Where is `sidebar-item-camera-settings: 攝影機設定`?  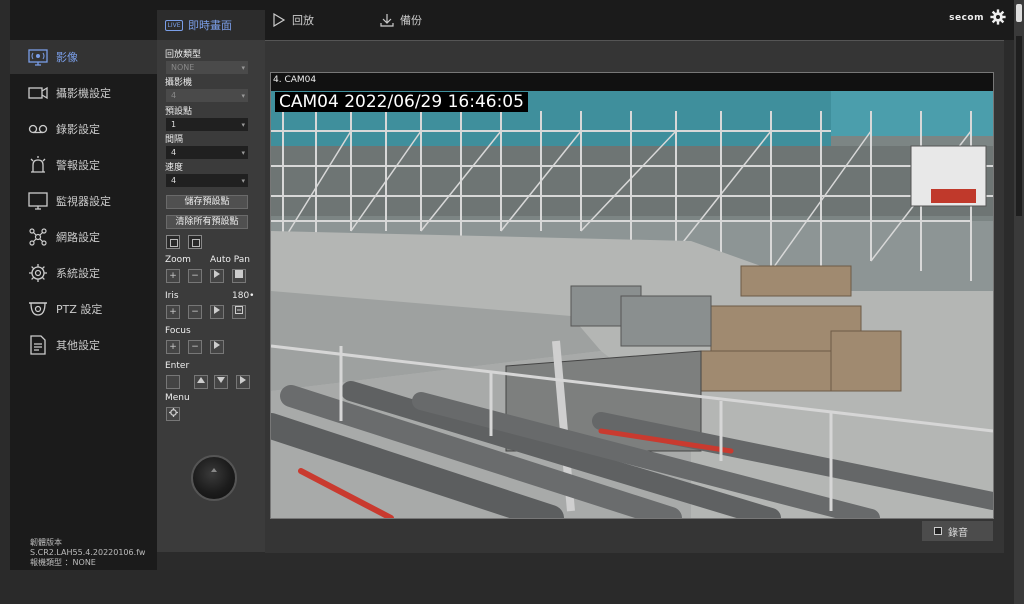
sidebar-item-camera-settings: 攝影機設定 is located at coordinates (83, 93).